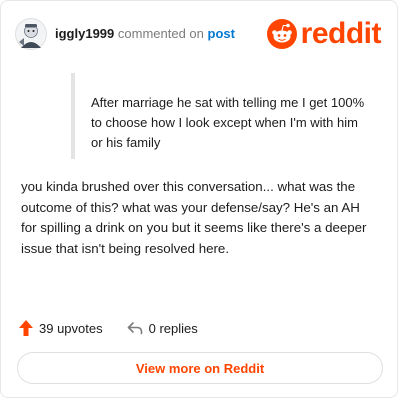 This screenshot has height=400, width=400. I want to click on view-more-button: View more on Reddit, so click(200, 368).